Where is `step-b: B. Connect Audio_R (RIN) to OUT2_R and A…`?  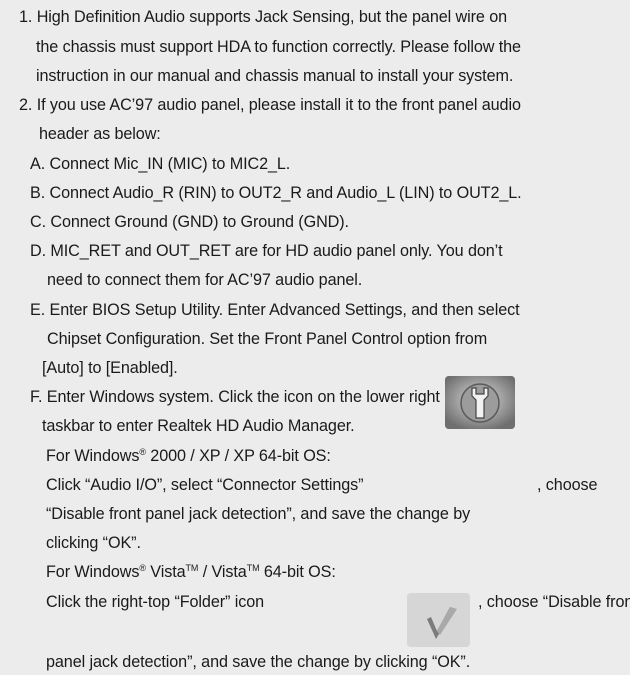 step-b: B. Connect Audio_R (RIN) to OUT2_R and A… is located at coordinates (276, 193).